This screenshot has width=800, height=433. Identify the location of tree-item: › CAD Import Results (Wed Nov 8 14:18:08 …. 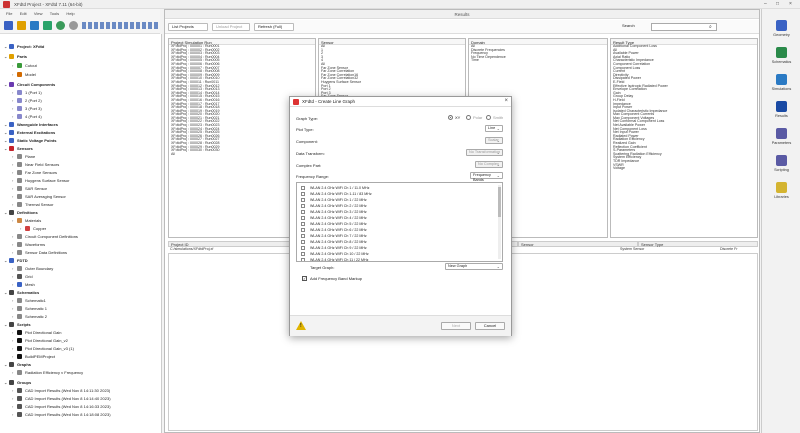
(61, 414).